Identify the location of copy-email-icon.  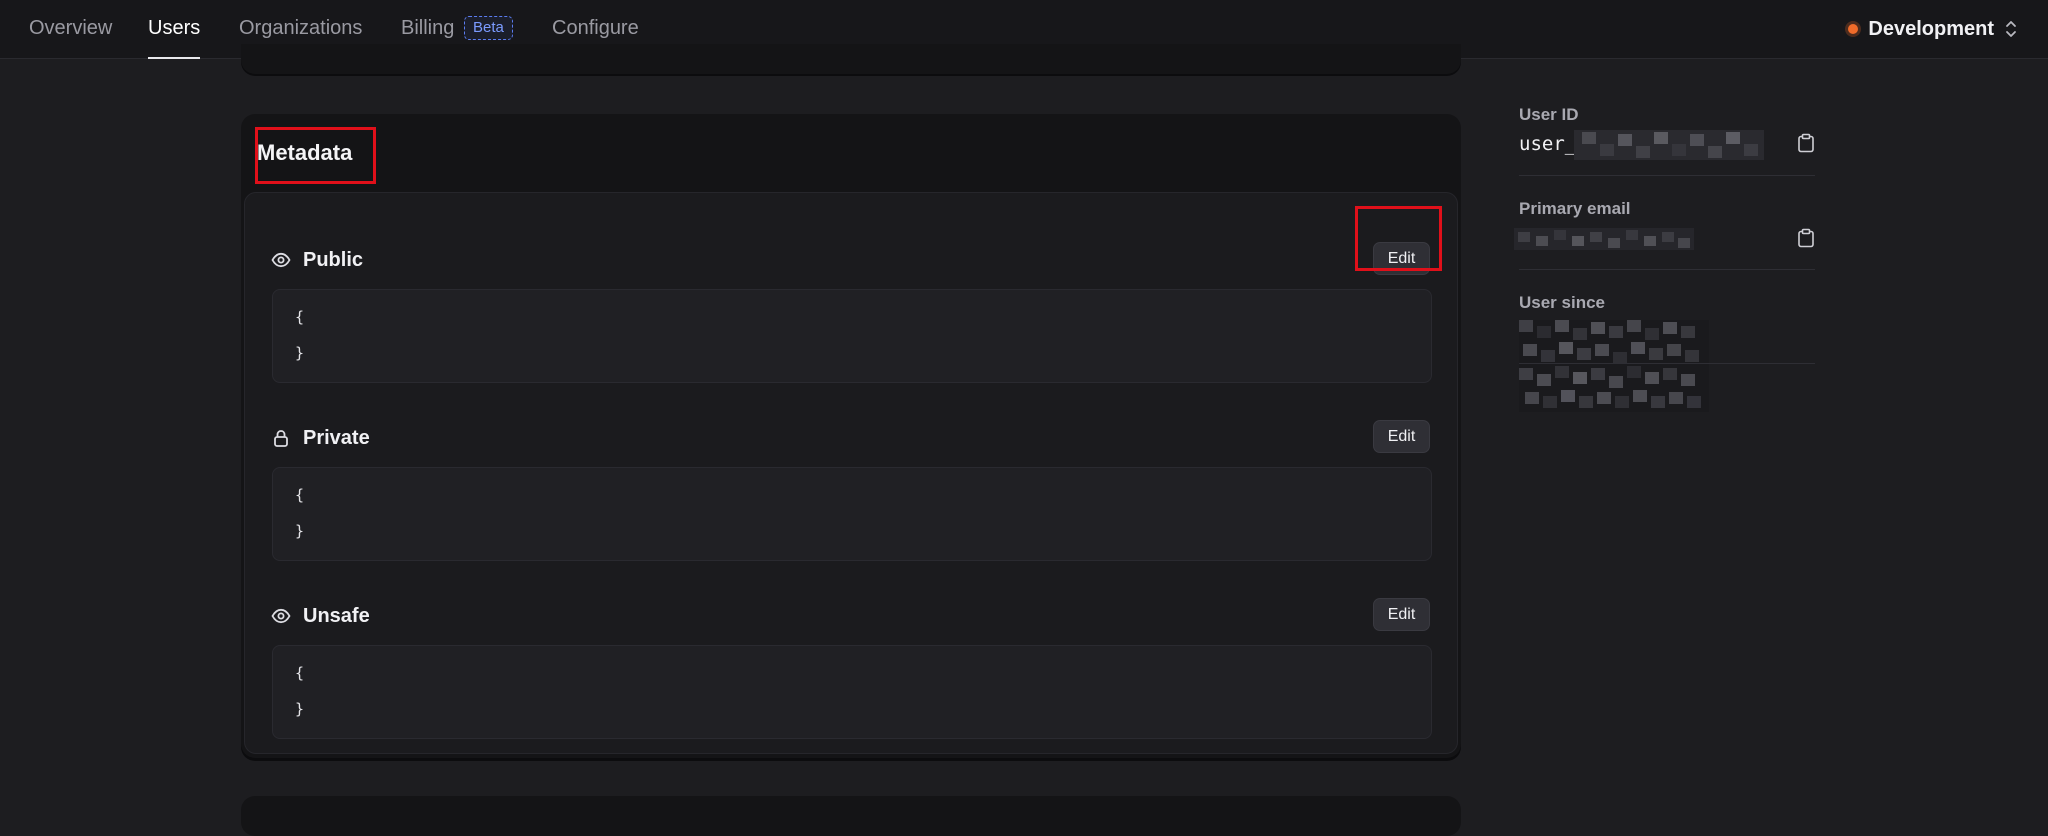
(1806, 238).